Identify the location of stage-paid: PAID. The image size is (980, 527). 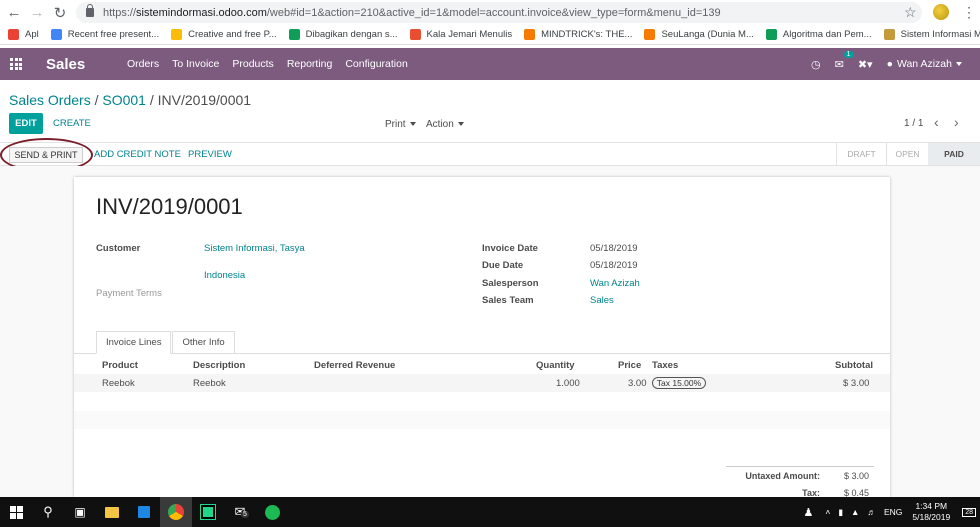
(954, 154).